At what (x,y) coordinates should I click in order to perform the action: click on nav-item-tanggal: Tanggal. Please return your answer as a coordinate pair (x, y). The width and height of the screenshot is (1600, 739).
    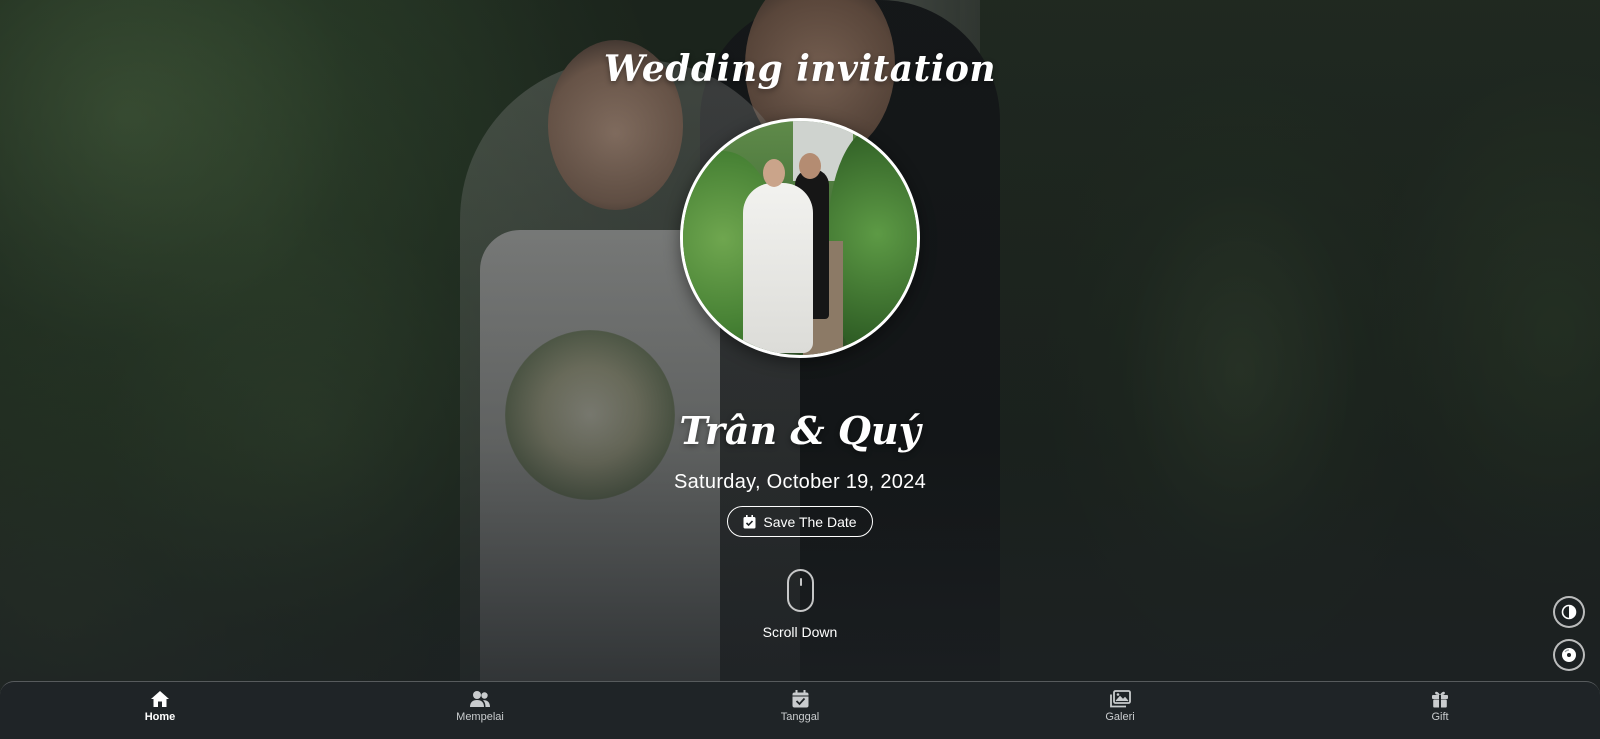
    Looking at the image, I should click on (800, 710).